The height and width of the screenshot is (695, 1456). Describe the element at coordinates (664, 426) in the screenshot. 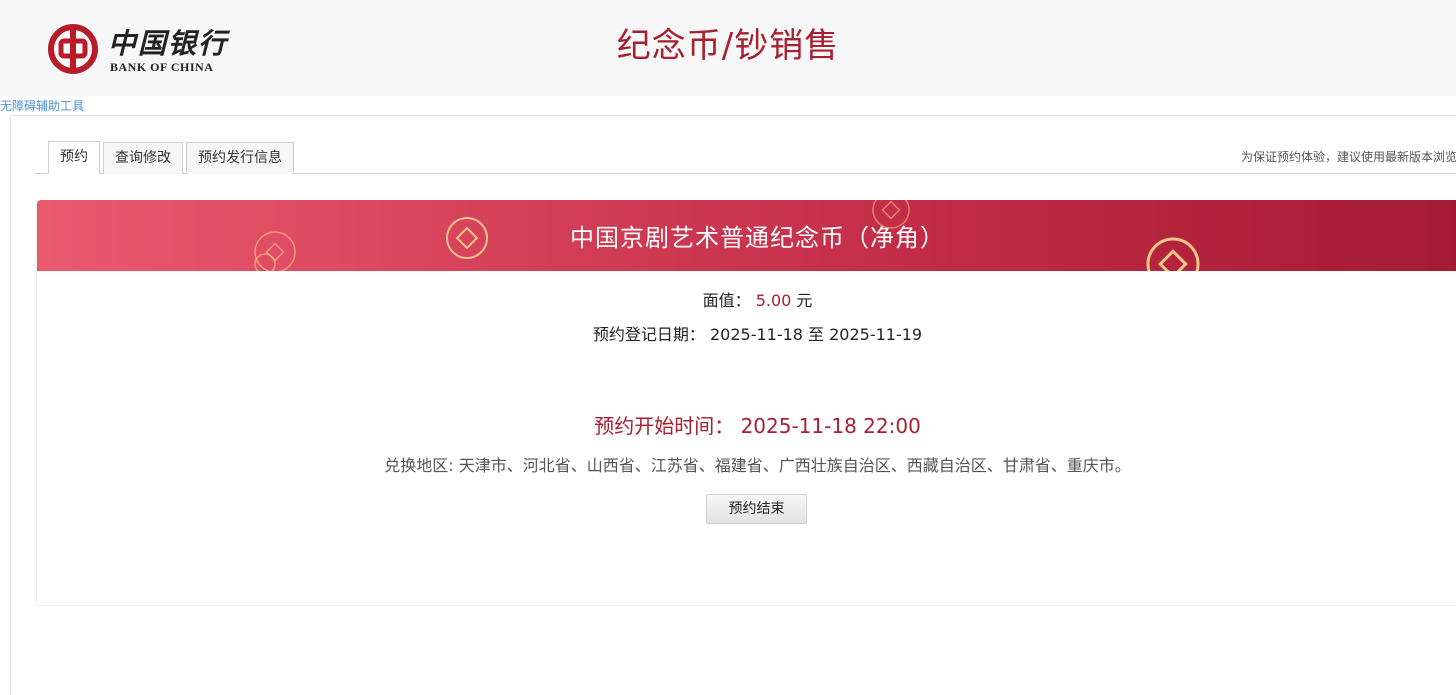

I see `start-time-label: 预约开始时间：` at that location.